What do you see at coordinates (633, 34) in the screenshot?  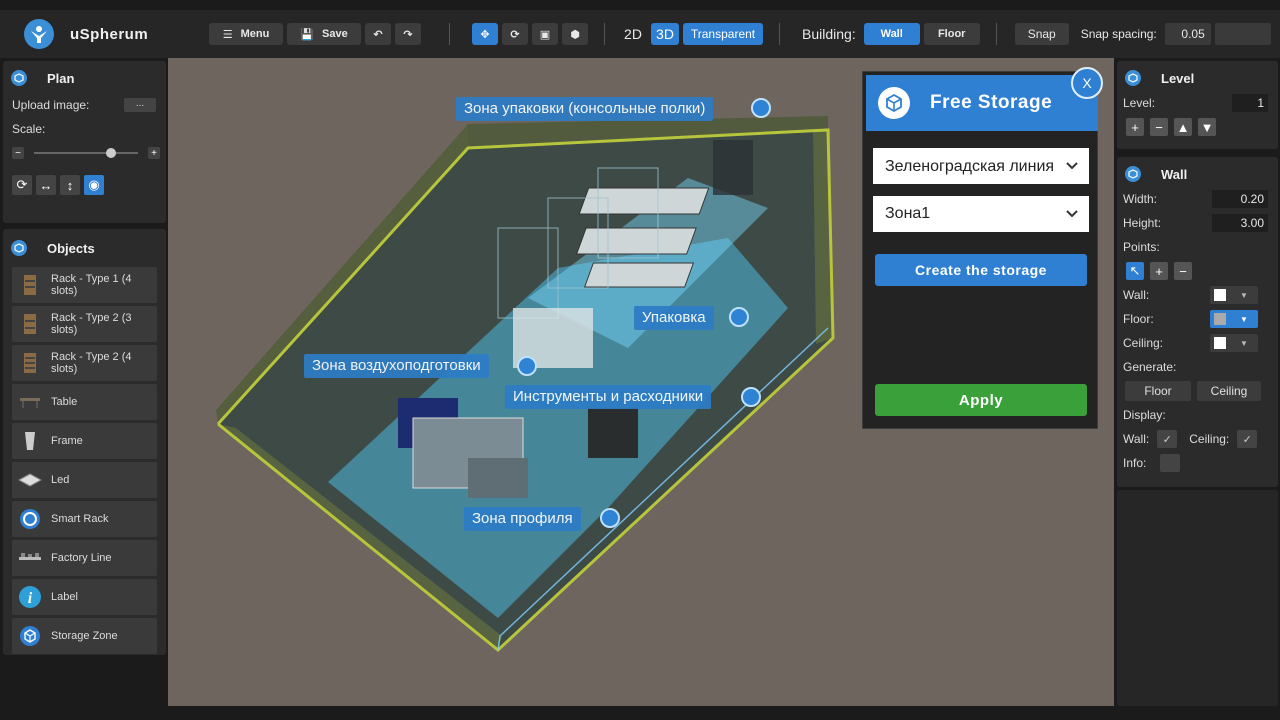 I see `mode-2d-button: 2D` at bounding box center [633, 34].